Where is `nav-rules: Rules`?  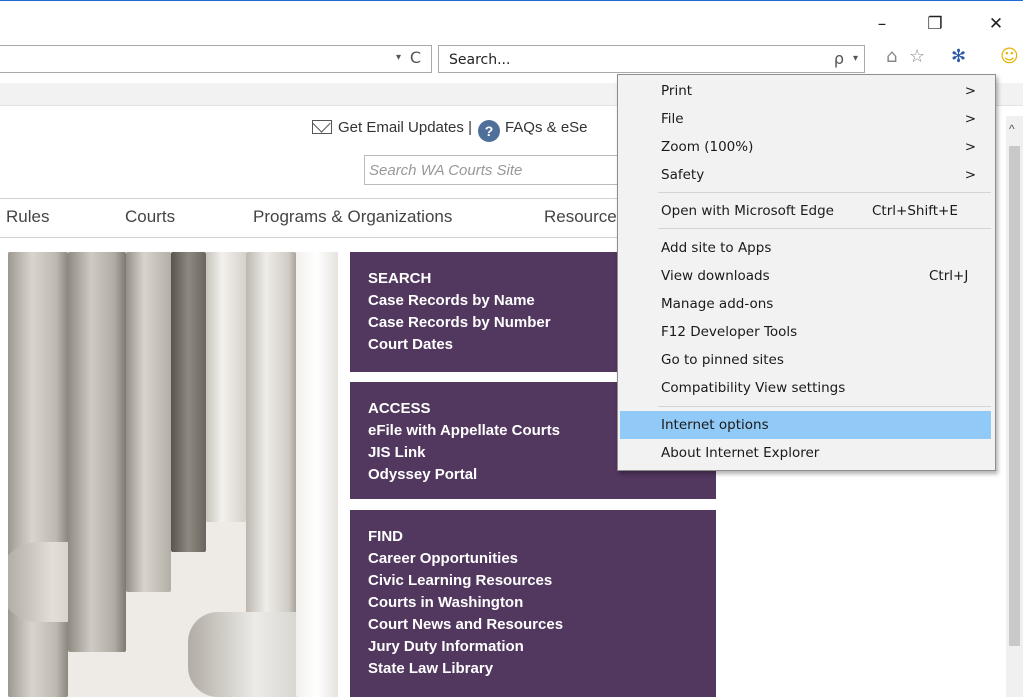 nav-rules: Rules is located at coordinates (27, 217).